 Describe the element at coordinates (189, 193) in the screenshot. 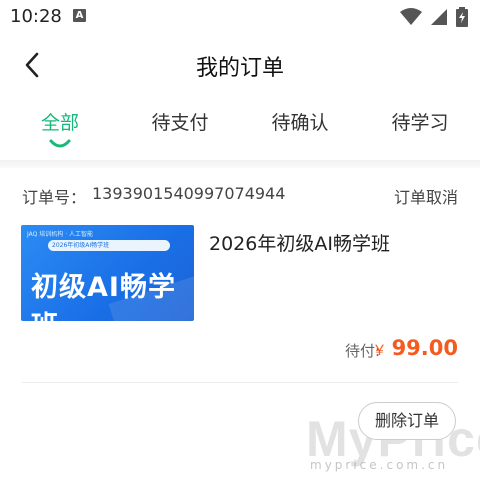

I see `order-number: 1393901540997074944` at that location.